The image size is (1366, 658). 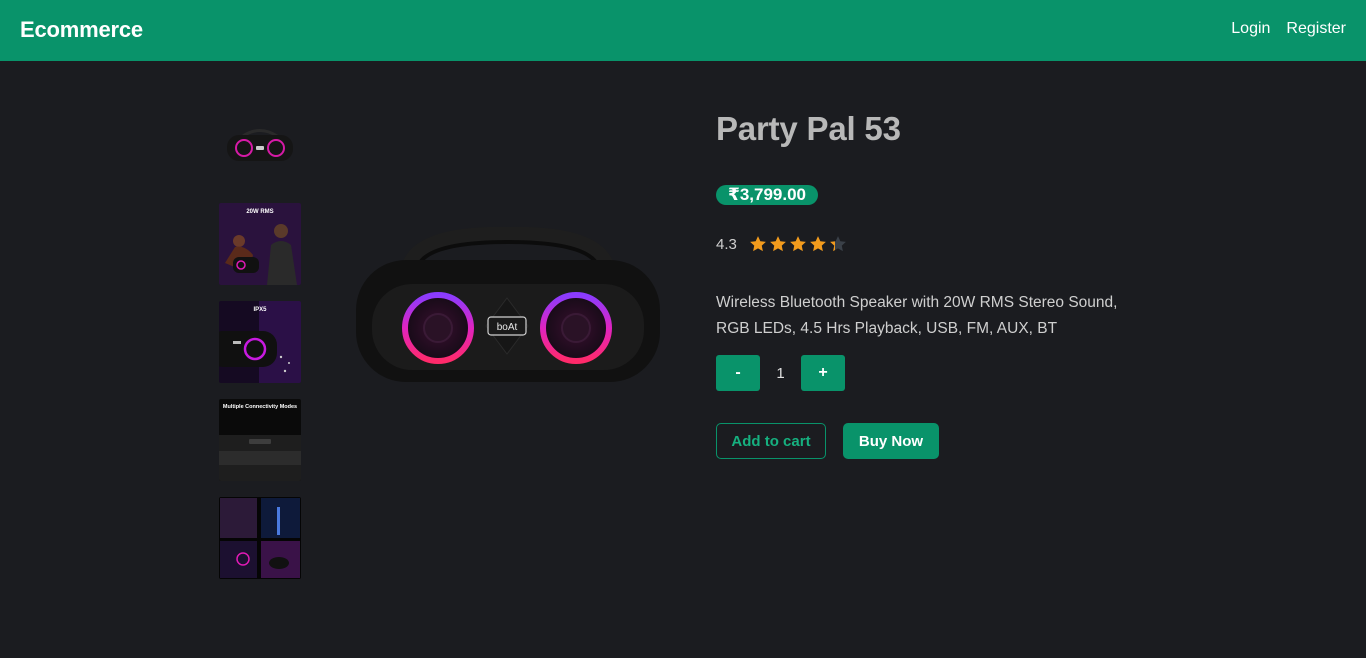 I want to click on product-main-image: boAt, so click(x=508, y=308).